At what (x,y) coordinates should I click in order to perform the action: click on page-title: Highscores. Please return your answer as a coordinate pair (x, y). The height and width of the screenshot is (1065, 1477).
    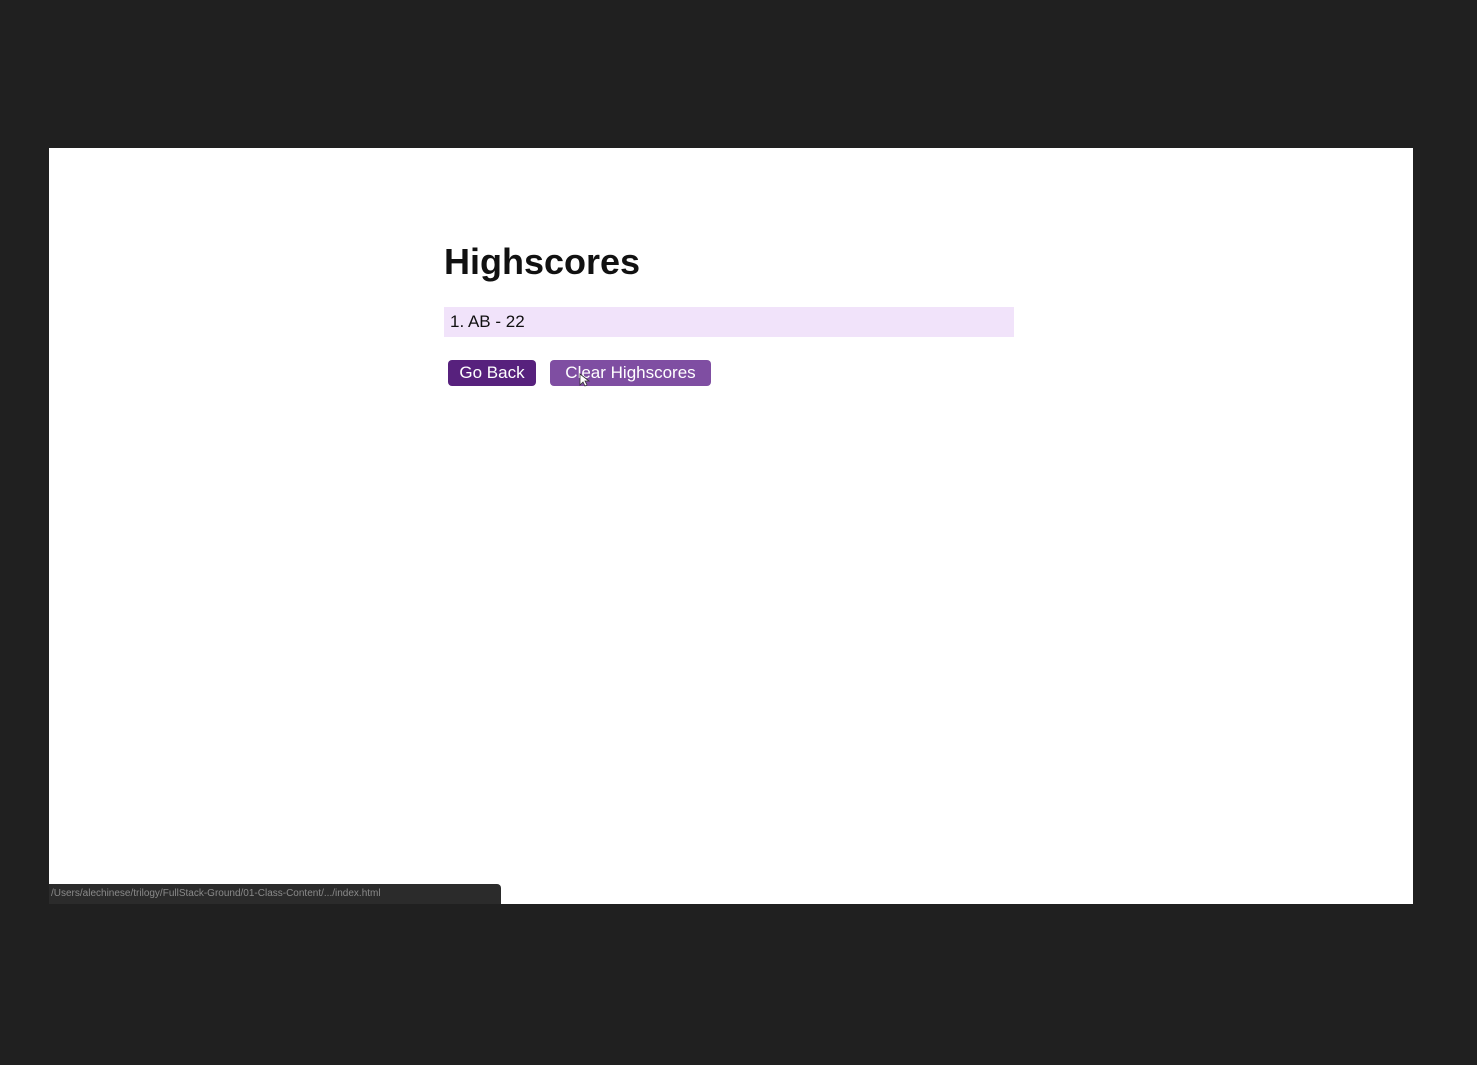
    Looking at the image, I should click on (542, 261).